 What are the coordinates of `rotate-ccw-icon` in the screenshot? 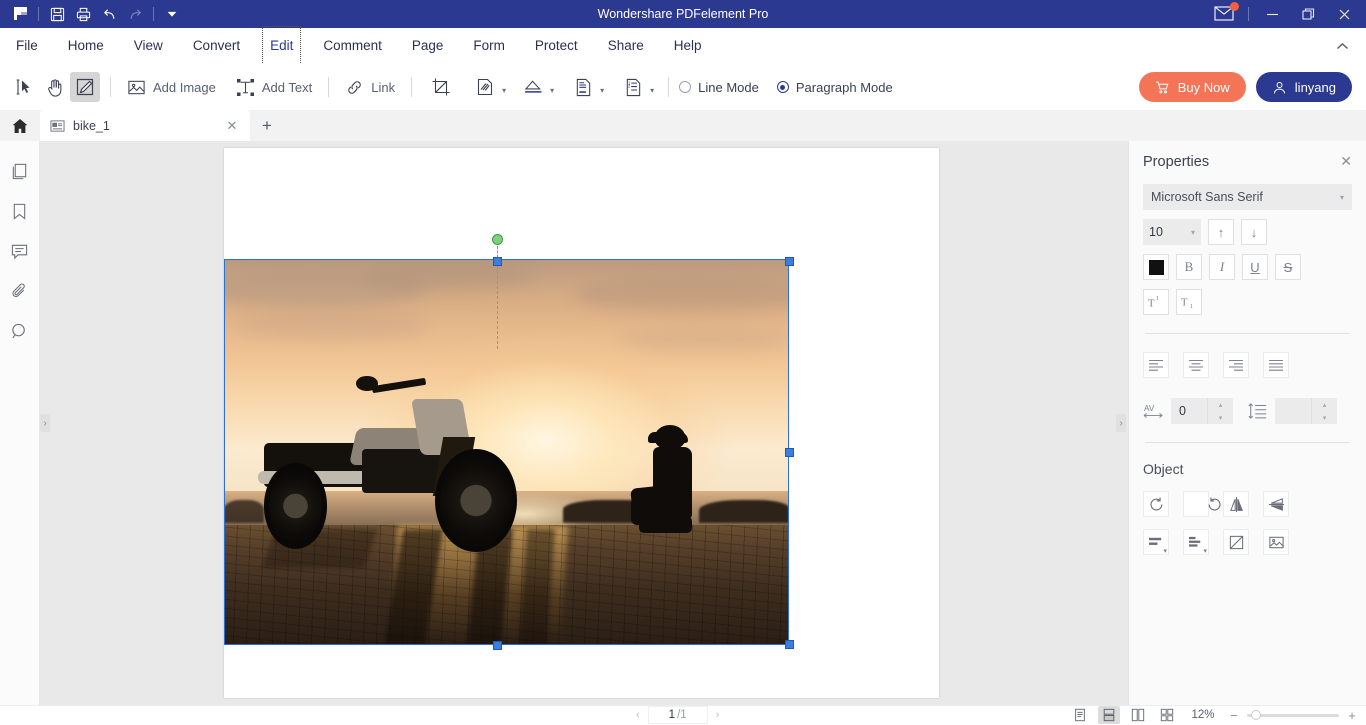 It's located at (1156, 504).